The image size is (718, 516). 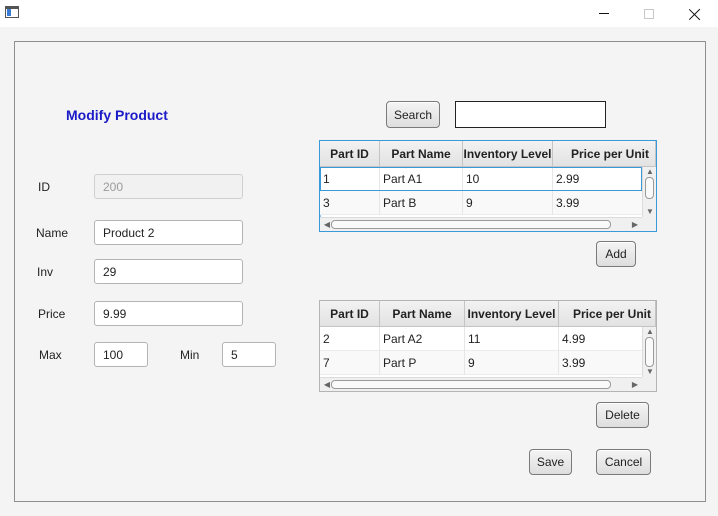 I want to click on min-label: Min, so click(x=190, y=355).